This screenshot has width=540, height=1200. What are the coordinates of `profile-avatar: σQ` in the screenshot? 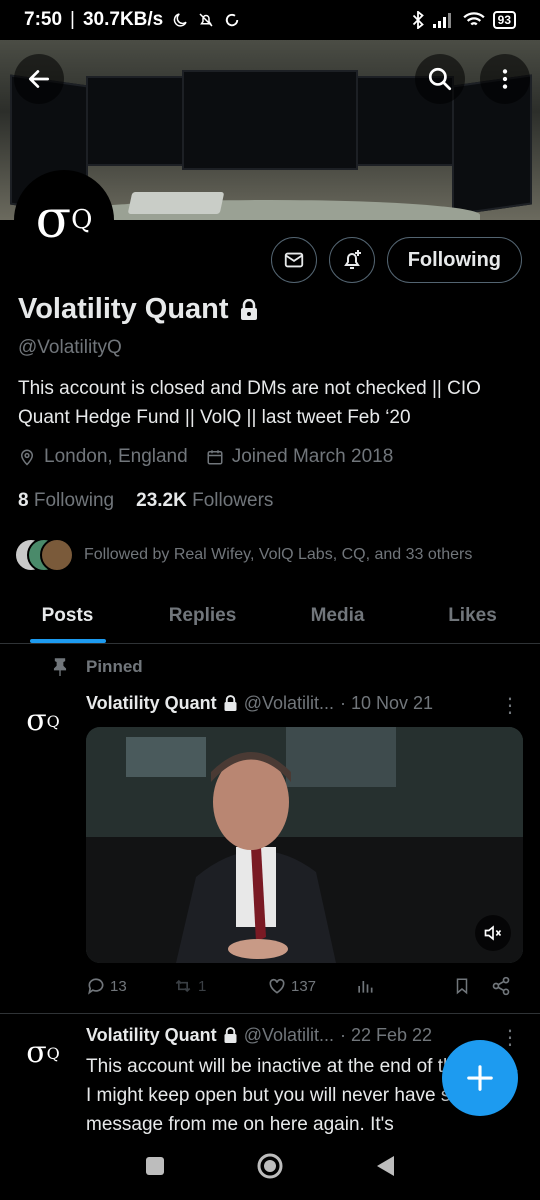 It's located at (64, 220).